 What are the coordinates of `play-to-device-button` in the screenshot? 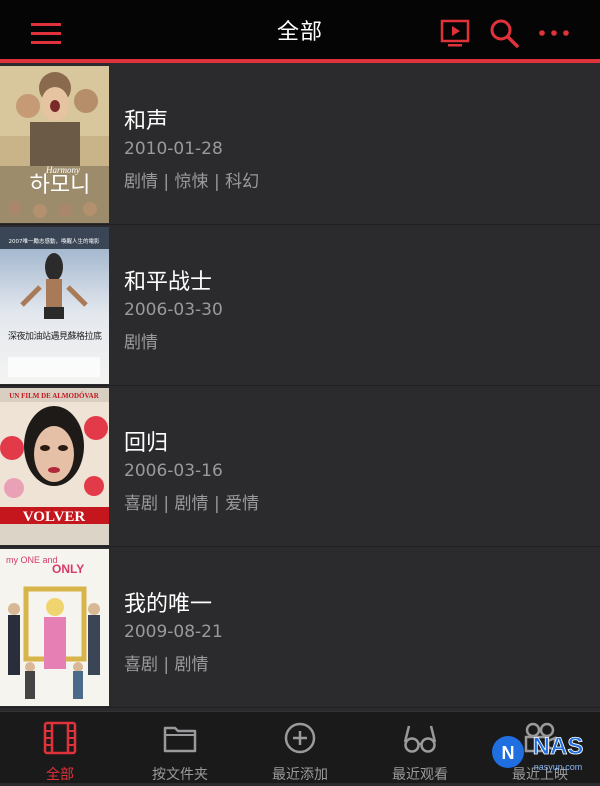 It's located at (455, 33).